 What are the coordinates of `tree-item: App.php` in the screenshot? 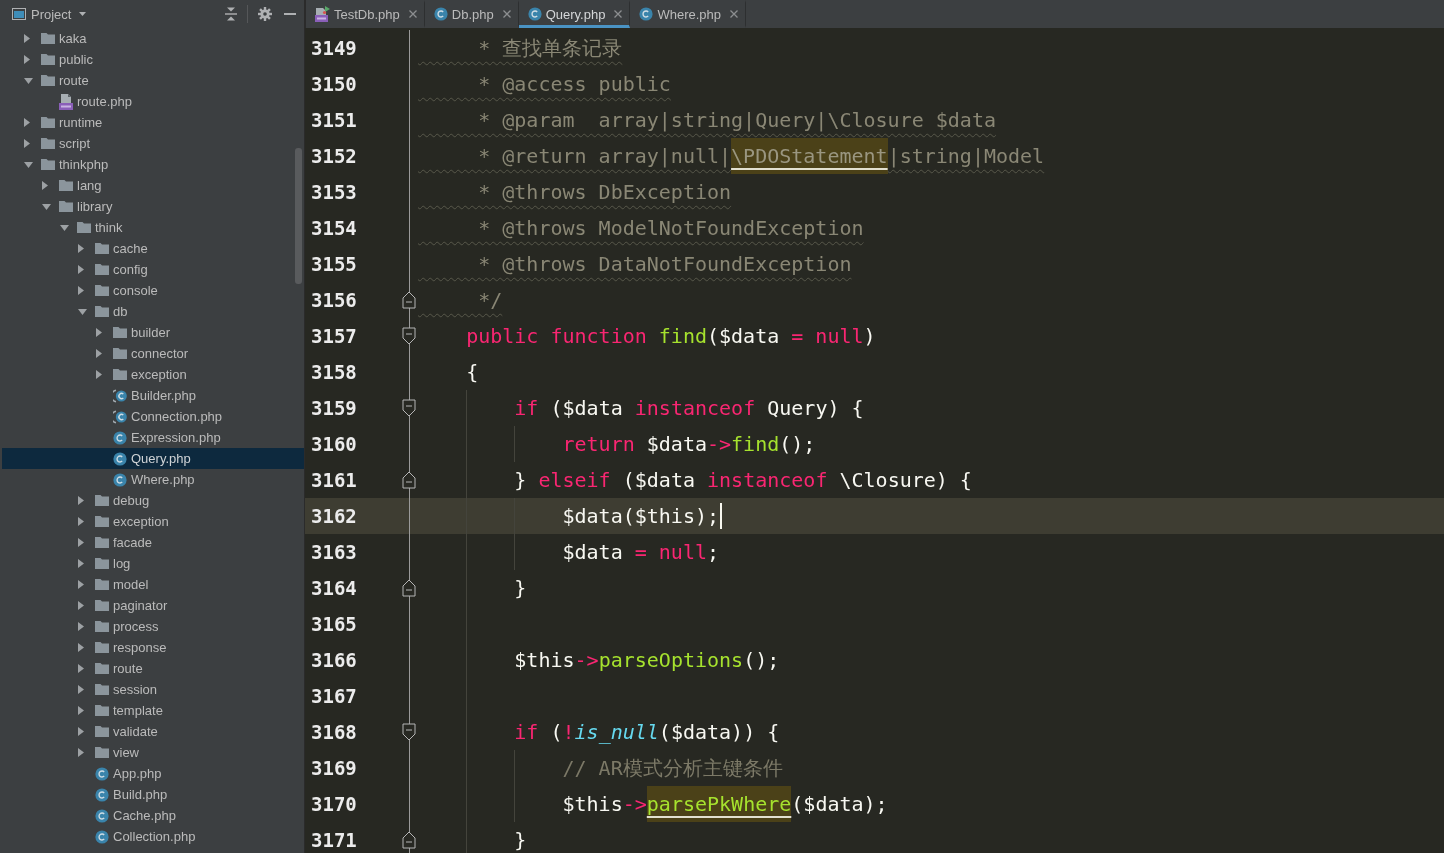 It's located at (153, 773).